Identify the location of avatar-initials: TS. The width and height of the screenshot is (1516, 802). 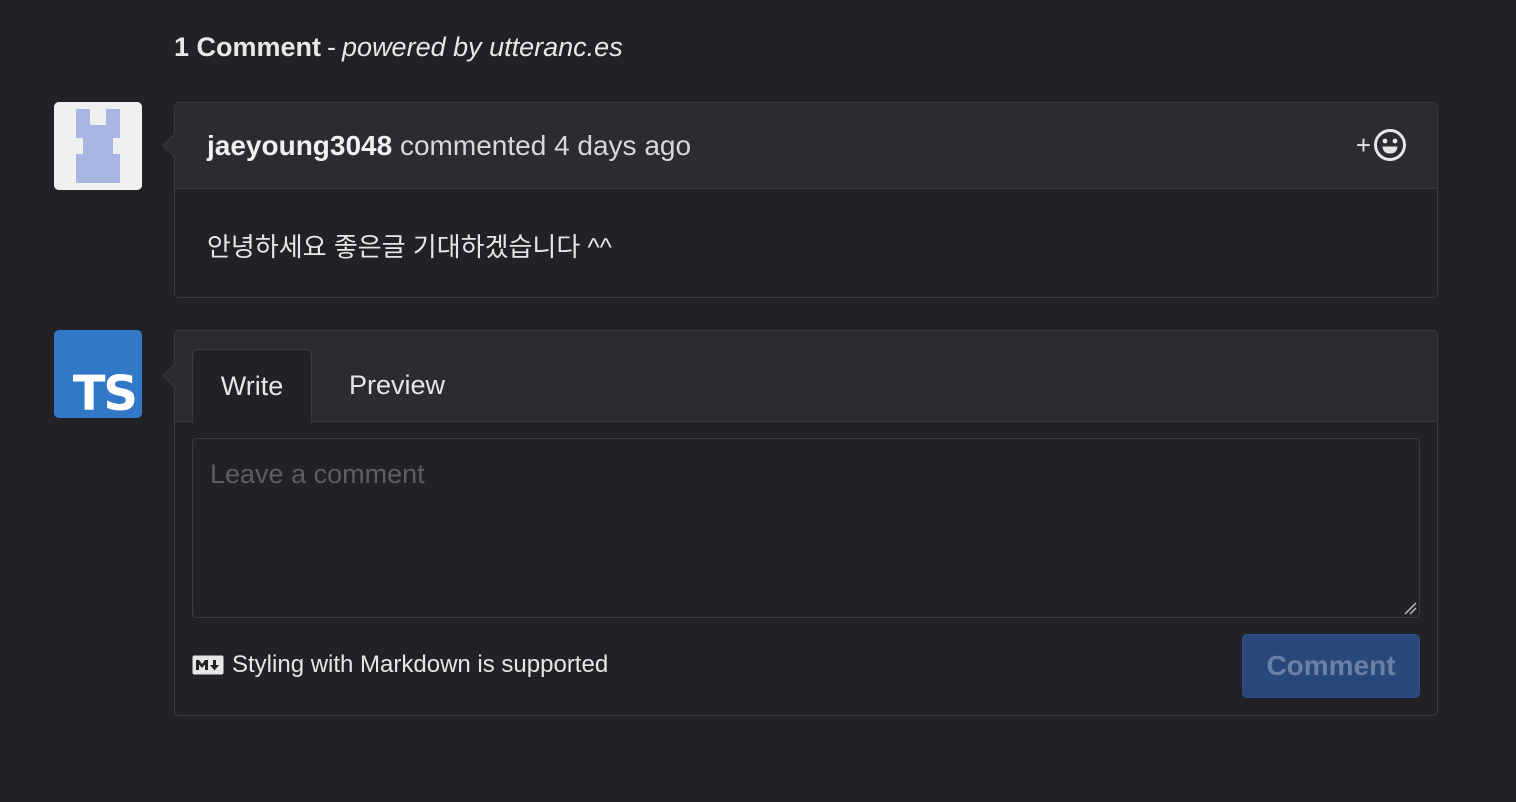
(105, 392).